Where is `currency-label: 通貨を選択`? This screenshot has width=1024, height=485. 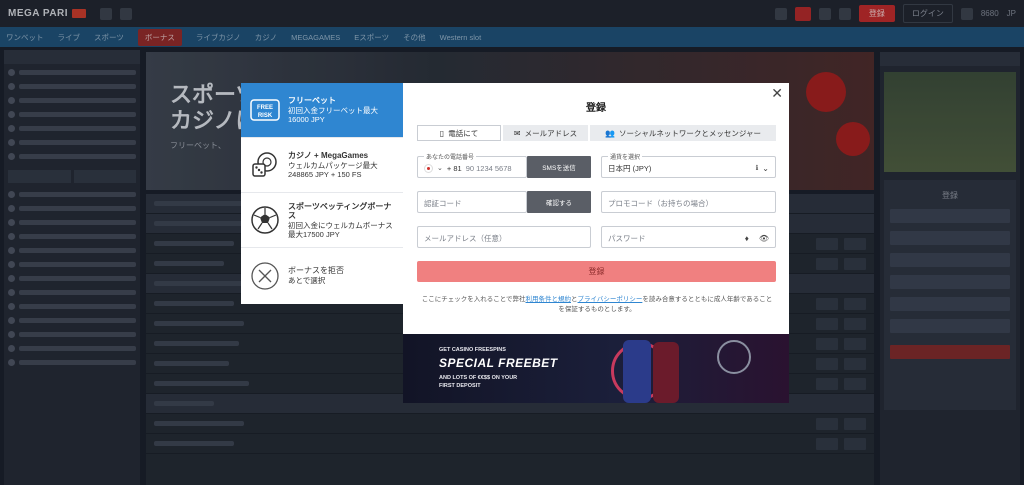
currency-label: 通貨を選択 is located at coordinates (625, 156).